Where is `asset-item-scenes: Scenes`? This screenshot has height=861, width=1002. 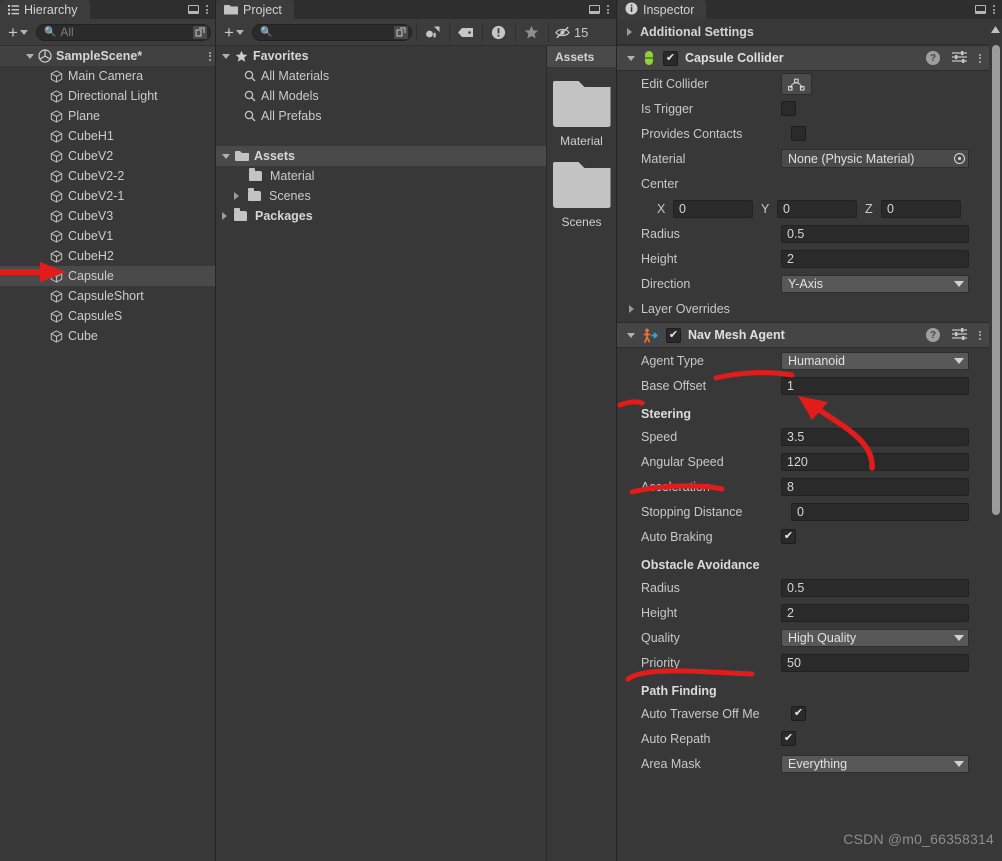
asset-item-scenes: Scenes is located at coordinates (581, 188).